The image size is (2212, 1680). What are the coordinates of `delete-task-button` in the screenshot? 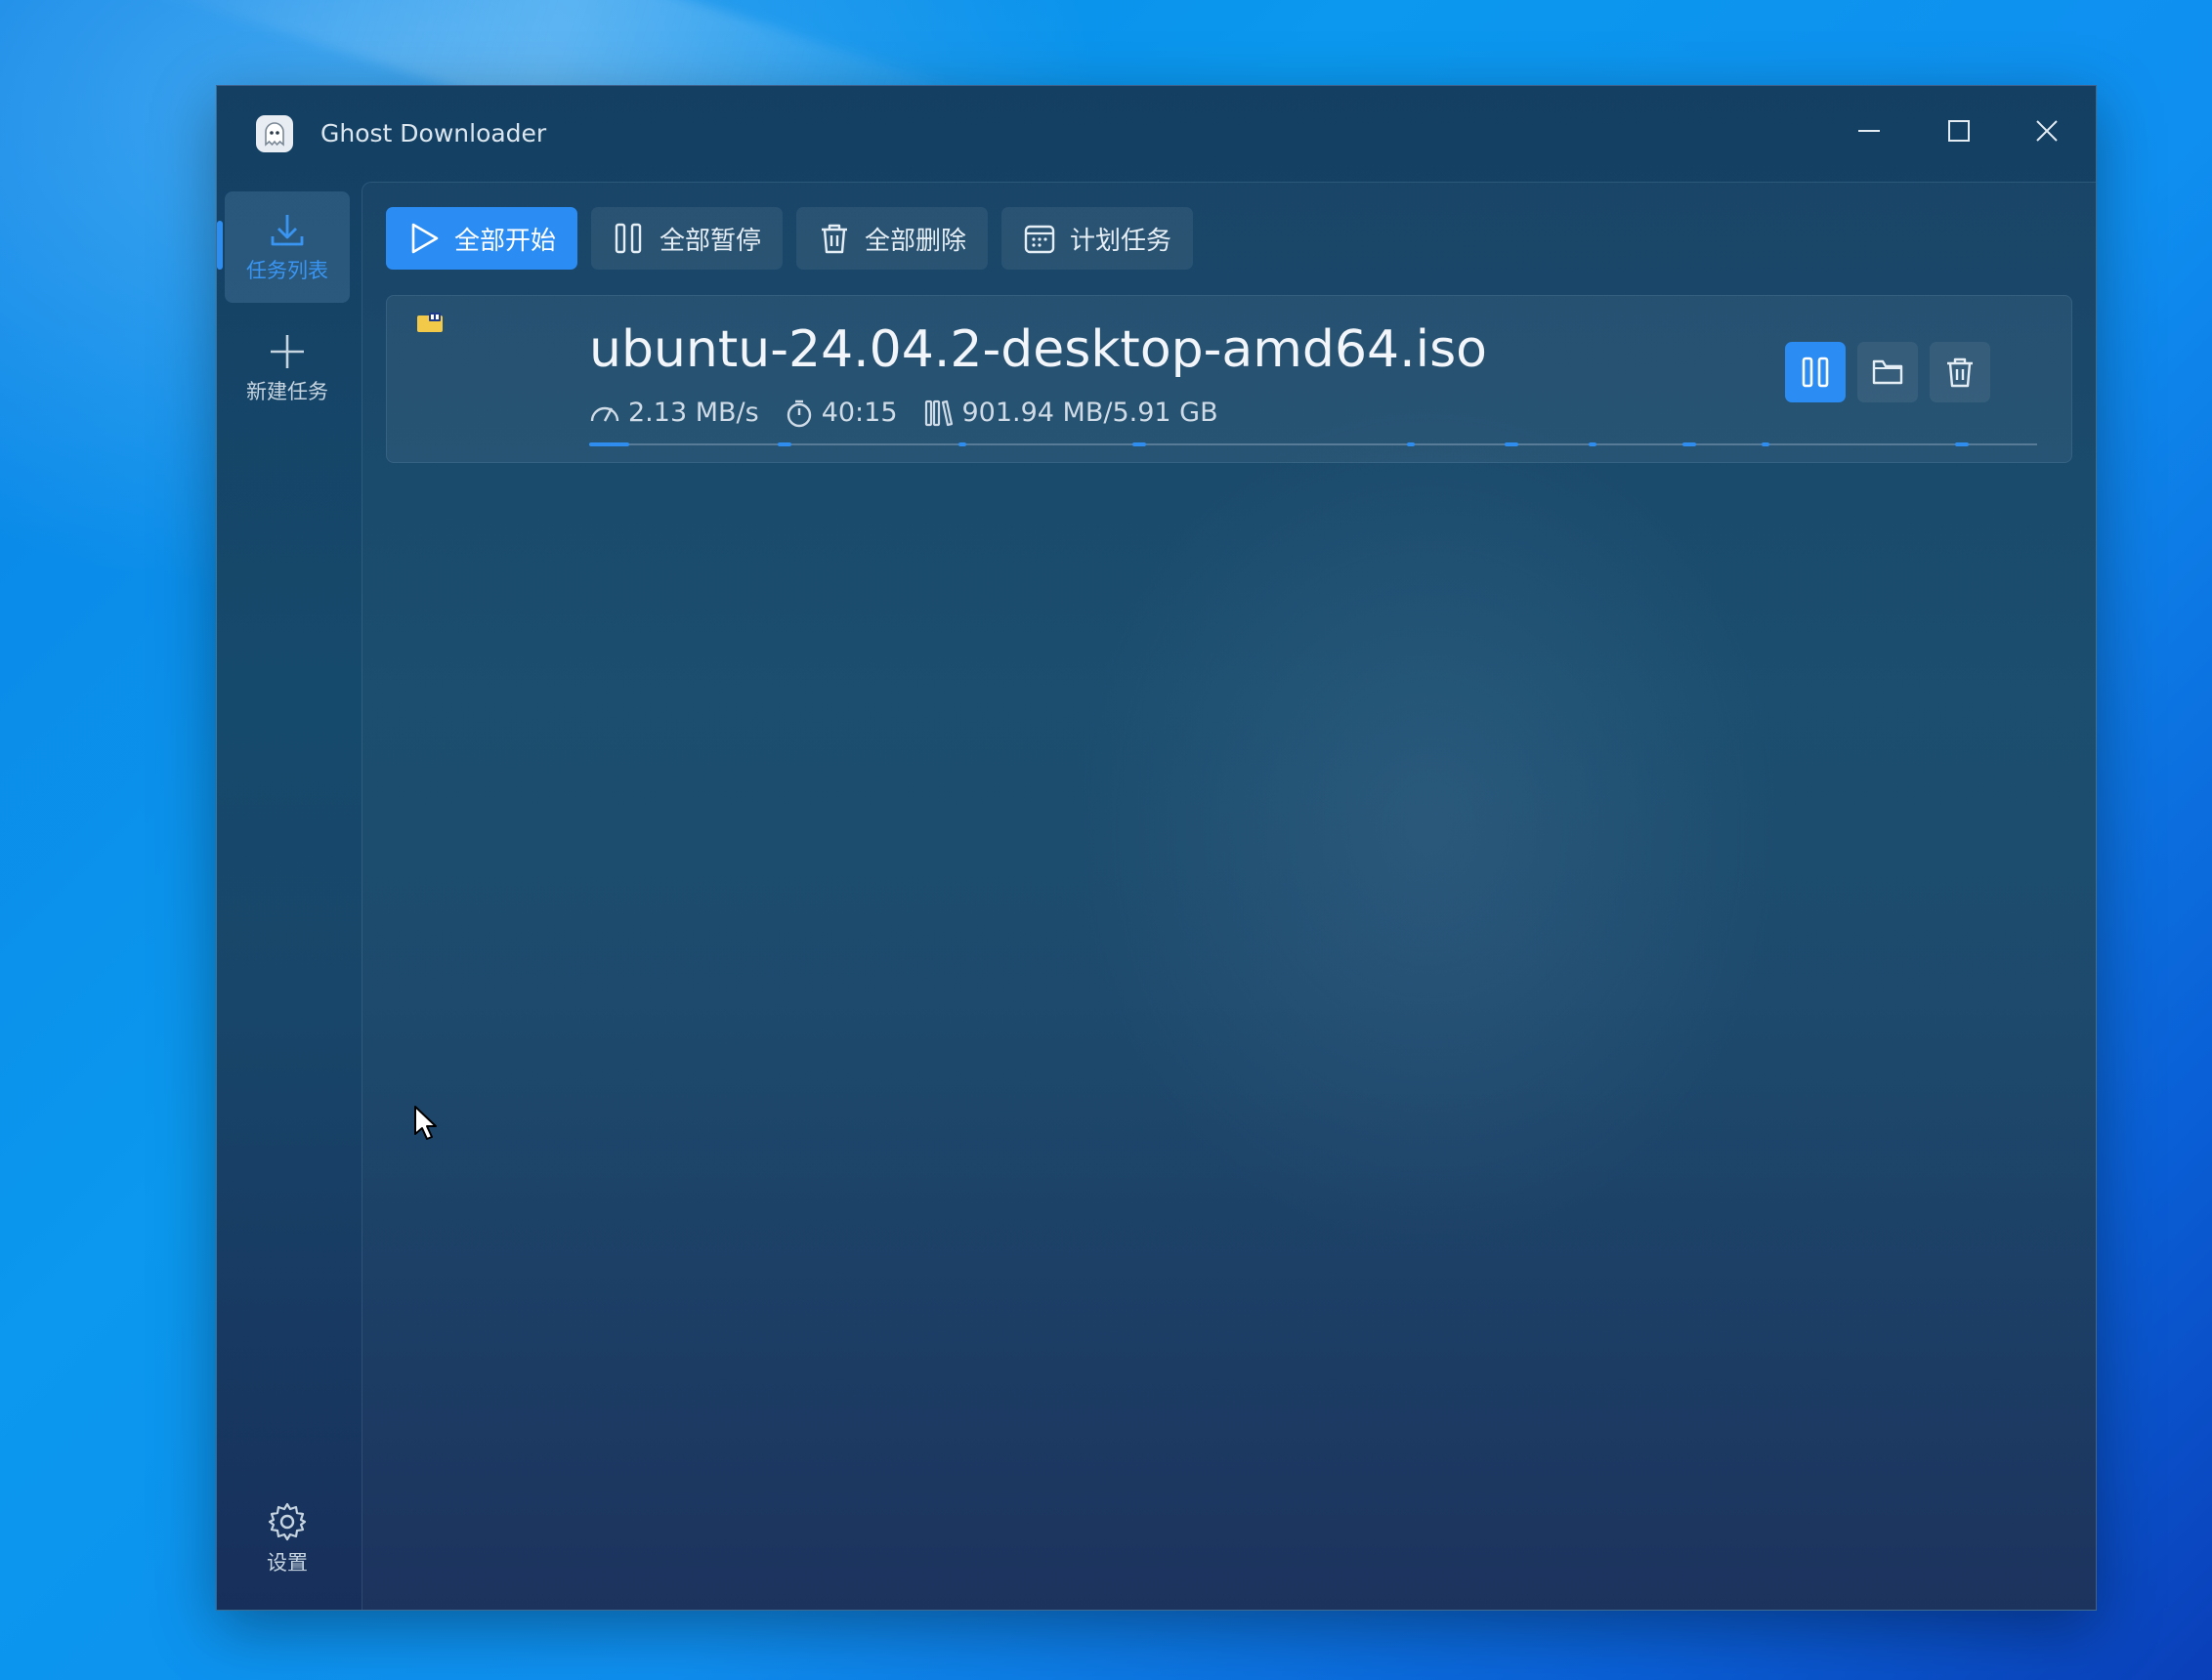 It's located at (1960, 372).